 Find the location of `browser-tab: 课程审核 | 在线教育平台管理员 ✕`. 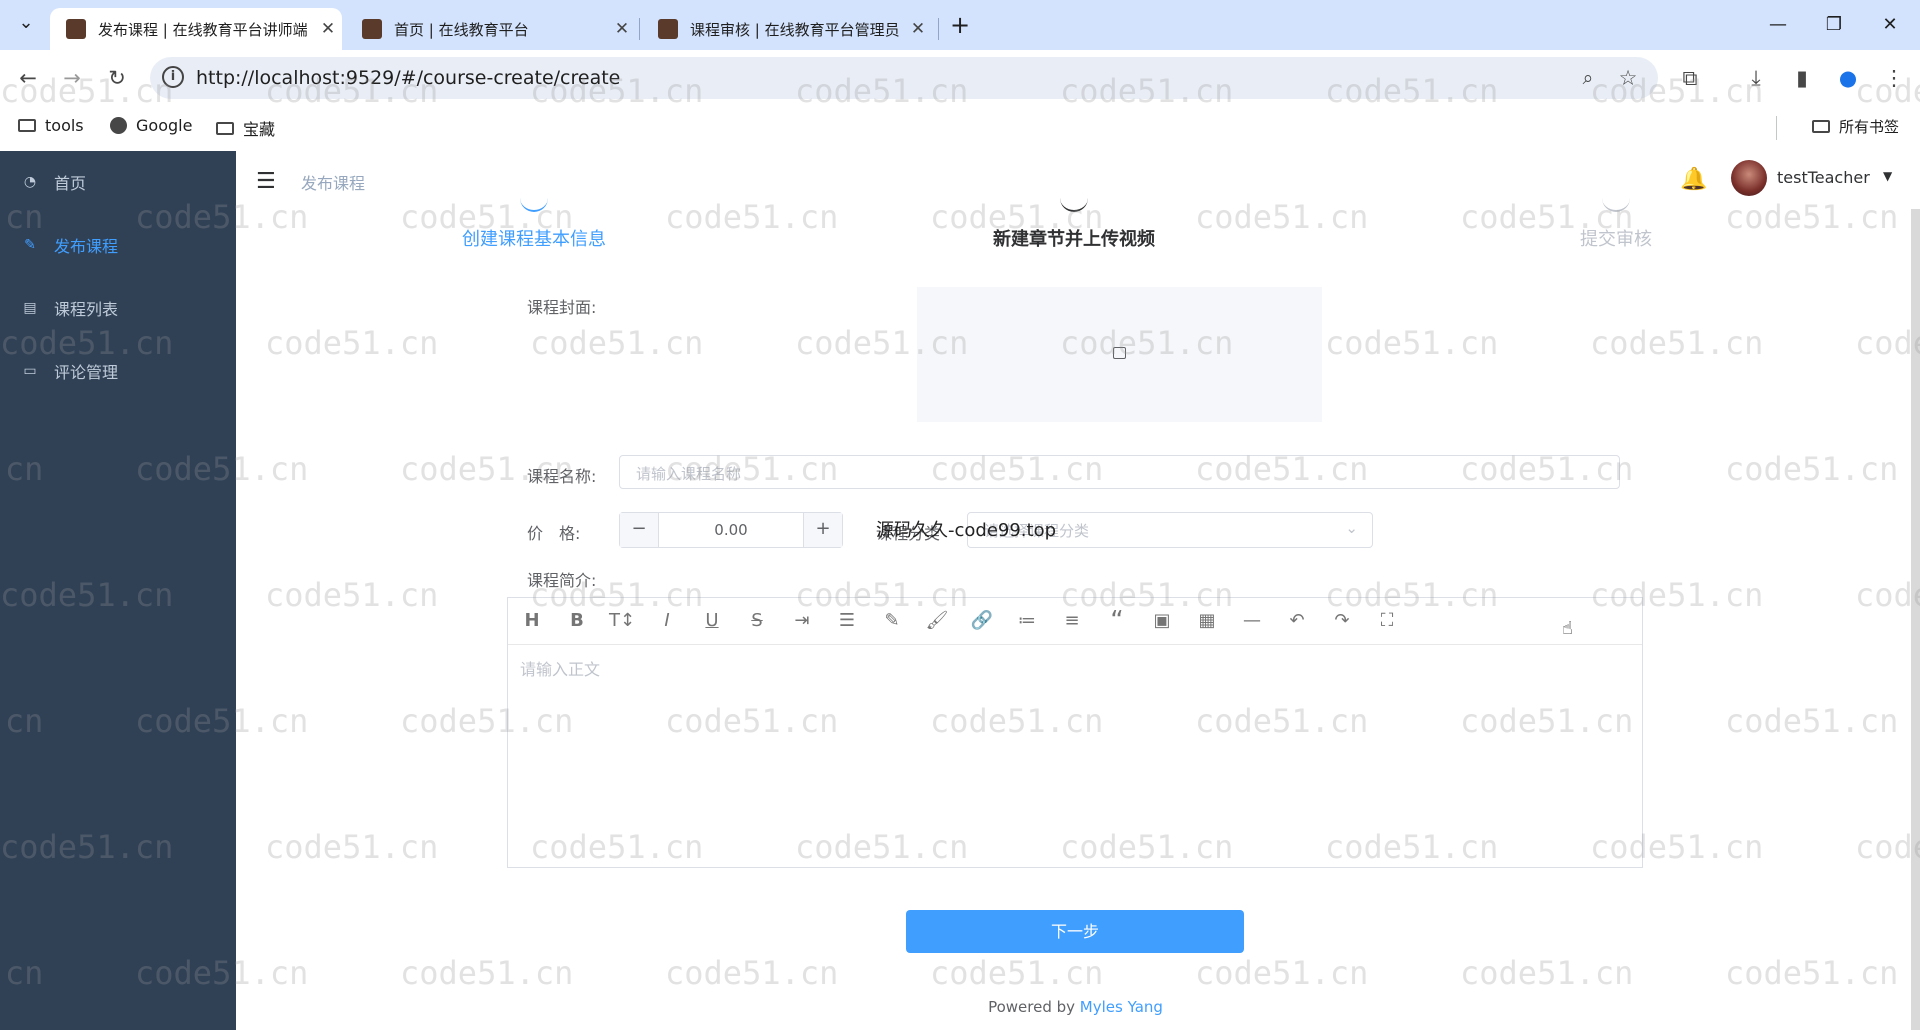

browser-tab: 课程审核 | 在线教育平台管理员 ✕ is located at coordinates (787, 29).